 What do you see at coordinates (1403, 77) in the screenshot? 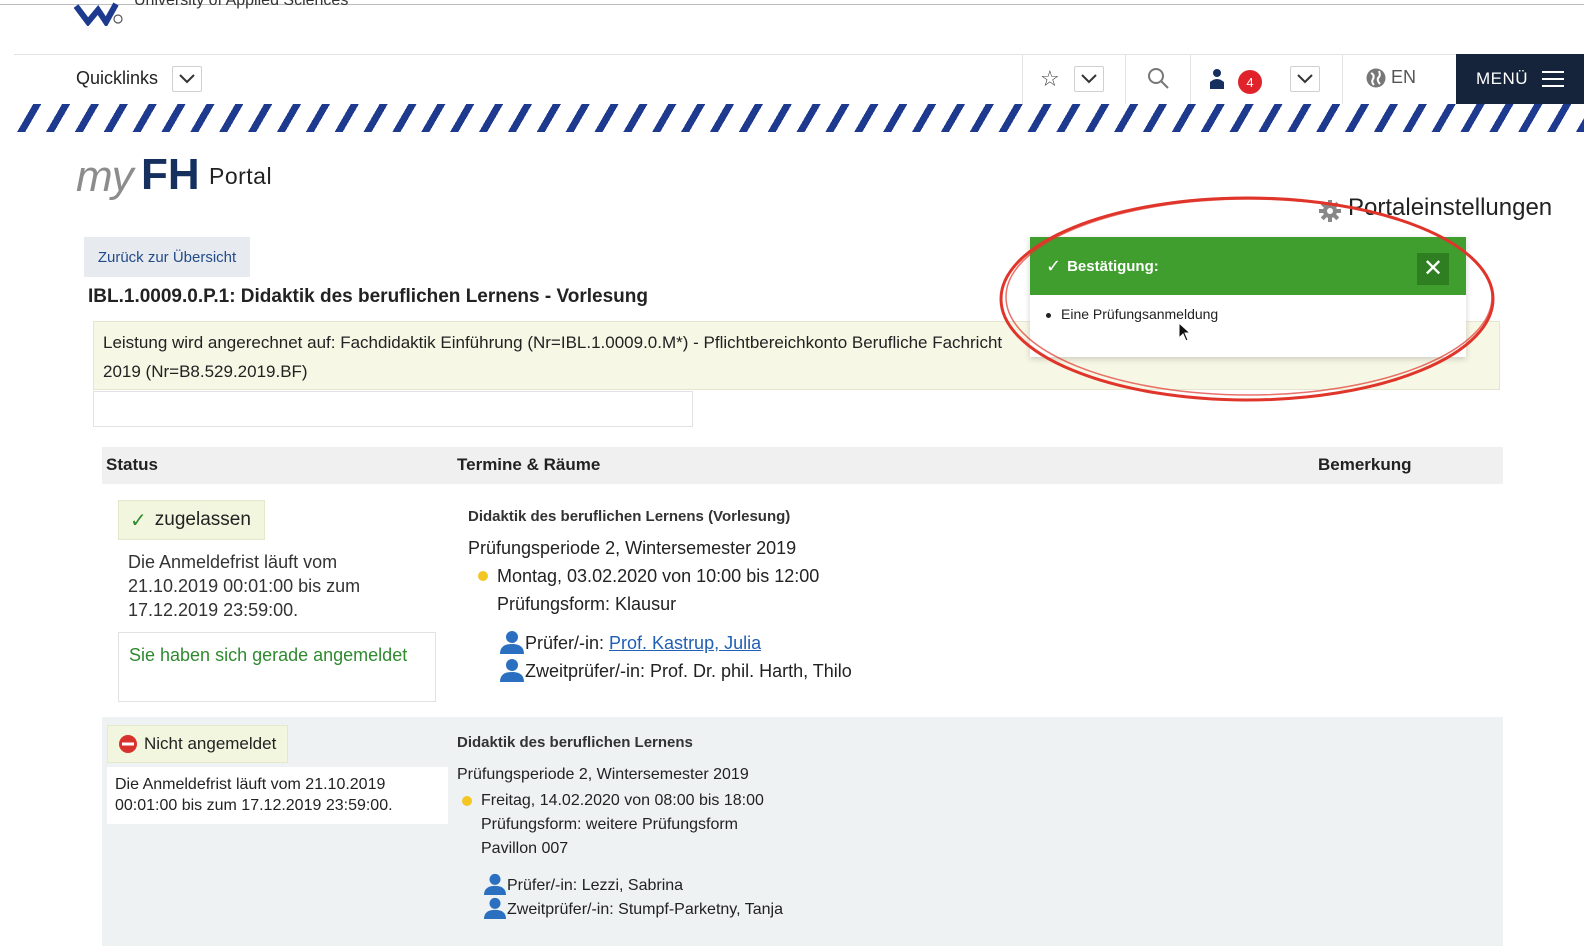
I see `language-switch: EN` at bounding box center [1403, 77].